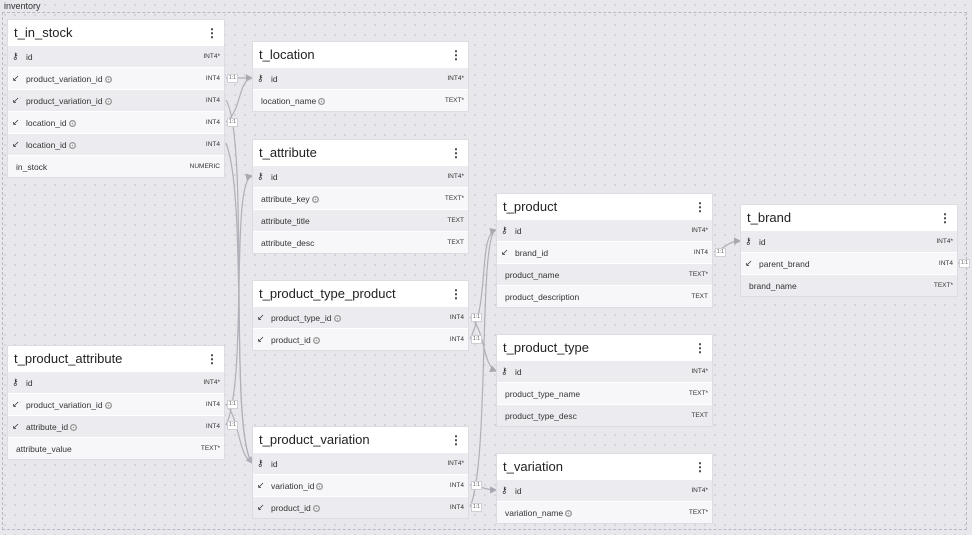 This screenshot has height=535, width=972. I want to click on table-column-row: location_name TEXT*, so click(360, 100).